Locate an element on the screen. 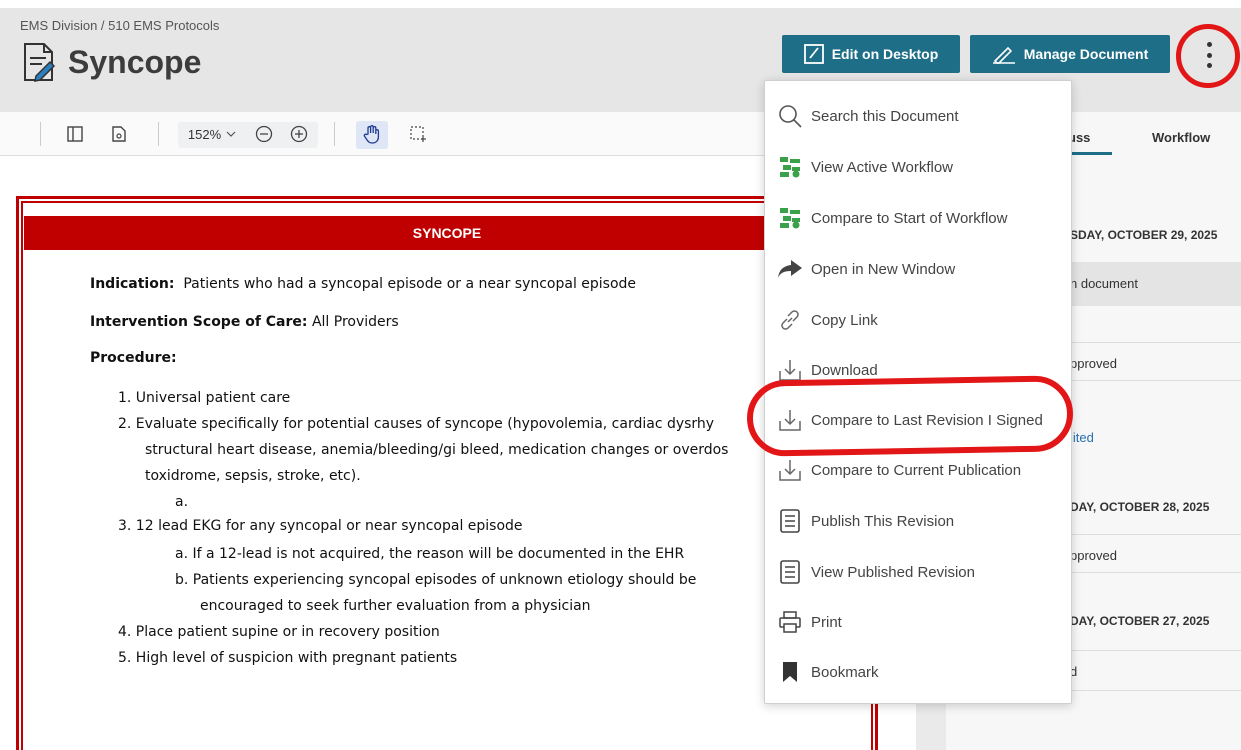 The image size is (1241, 750). activity-entry: n document is located at coordinates (1104, 283).